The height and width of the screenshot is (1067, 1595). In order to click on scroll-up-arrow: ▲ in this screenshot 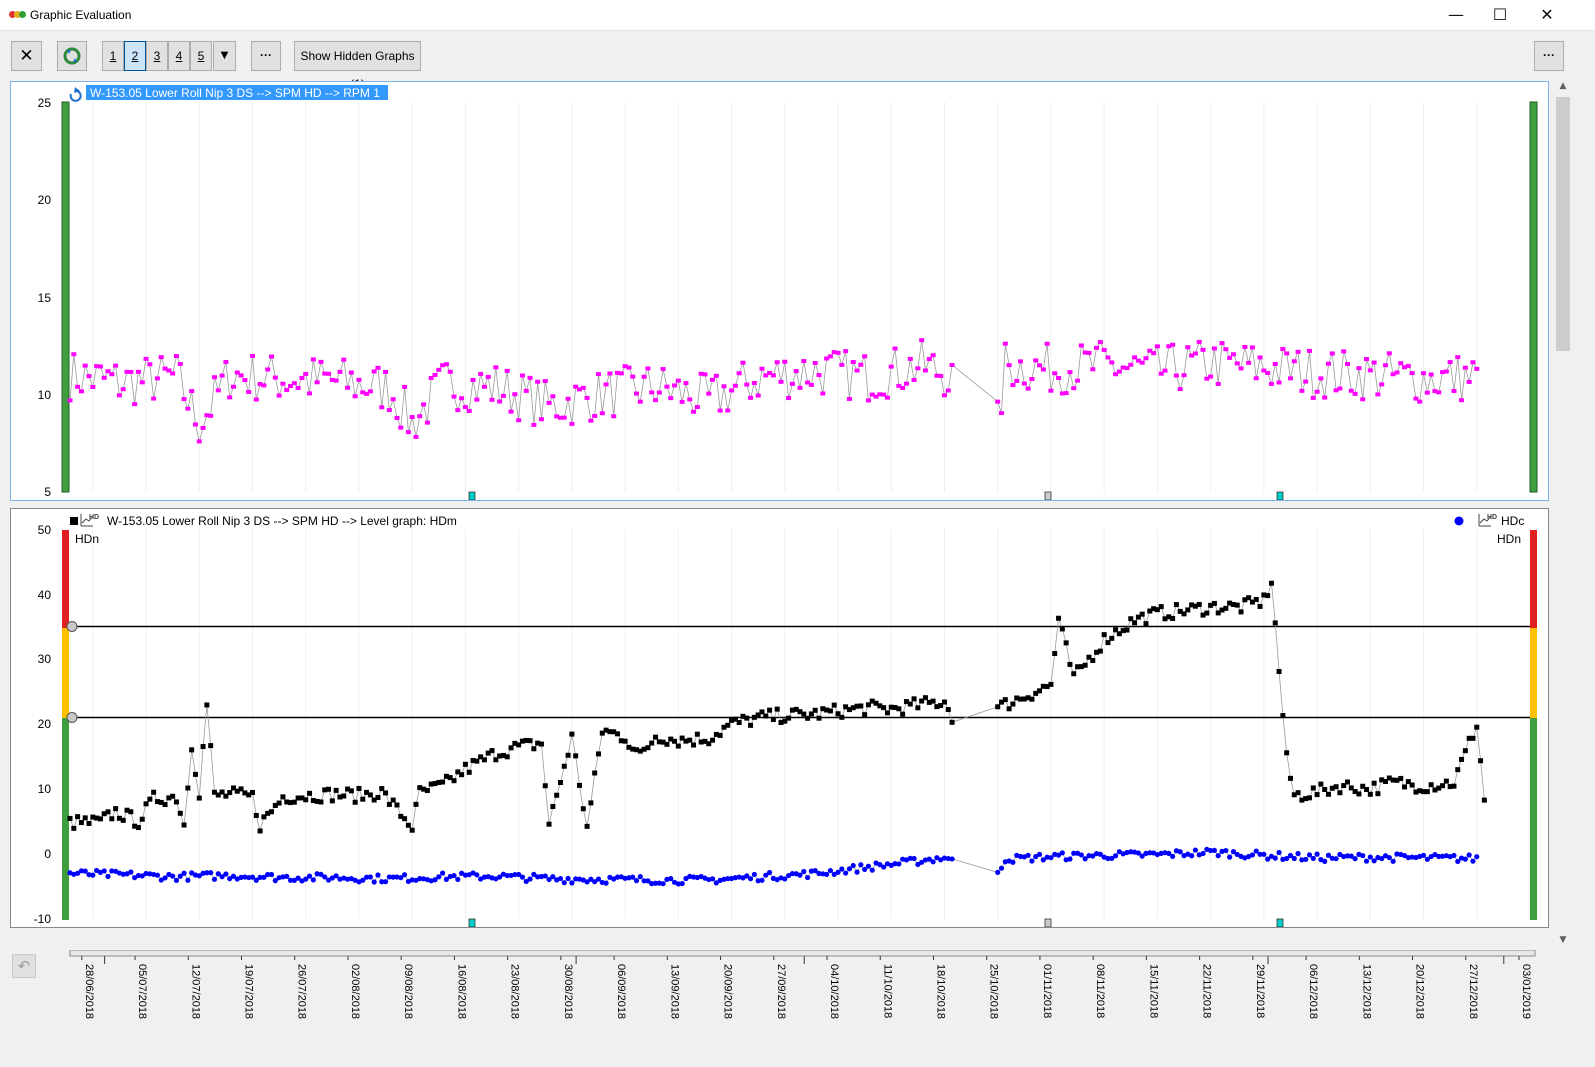, I will do `click(1563, 88)`.